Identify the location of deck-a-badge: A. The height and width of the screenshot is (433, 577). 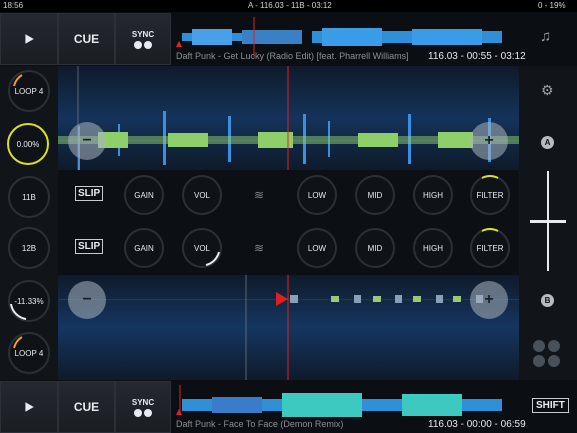
(547, 142).